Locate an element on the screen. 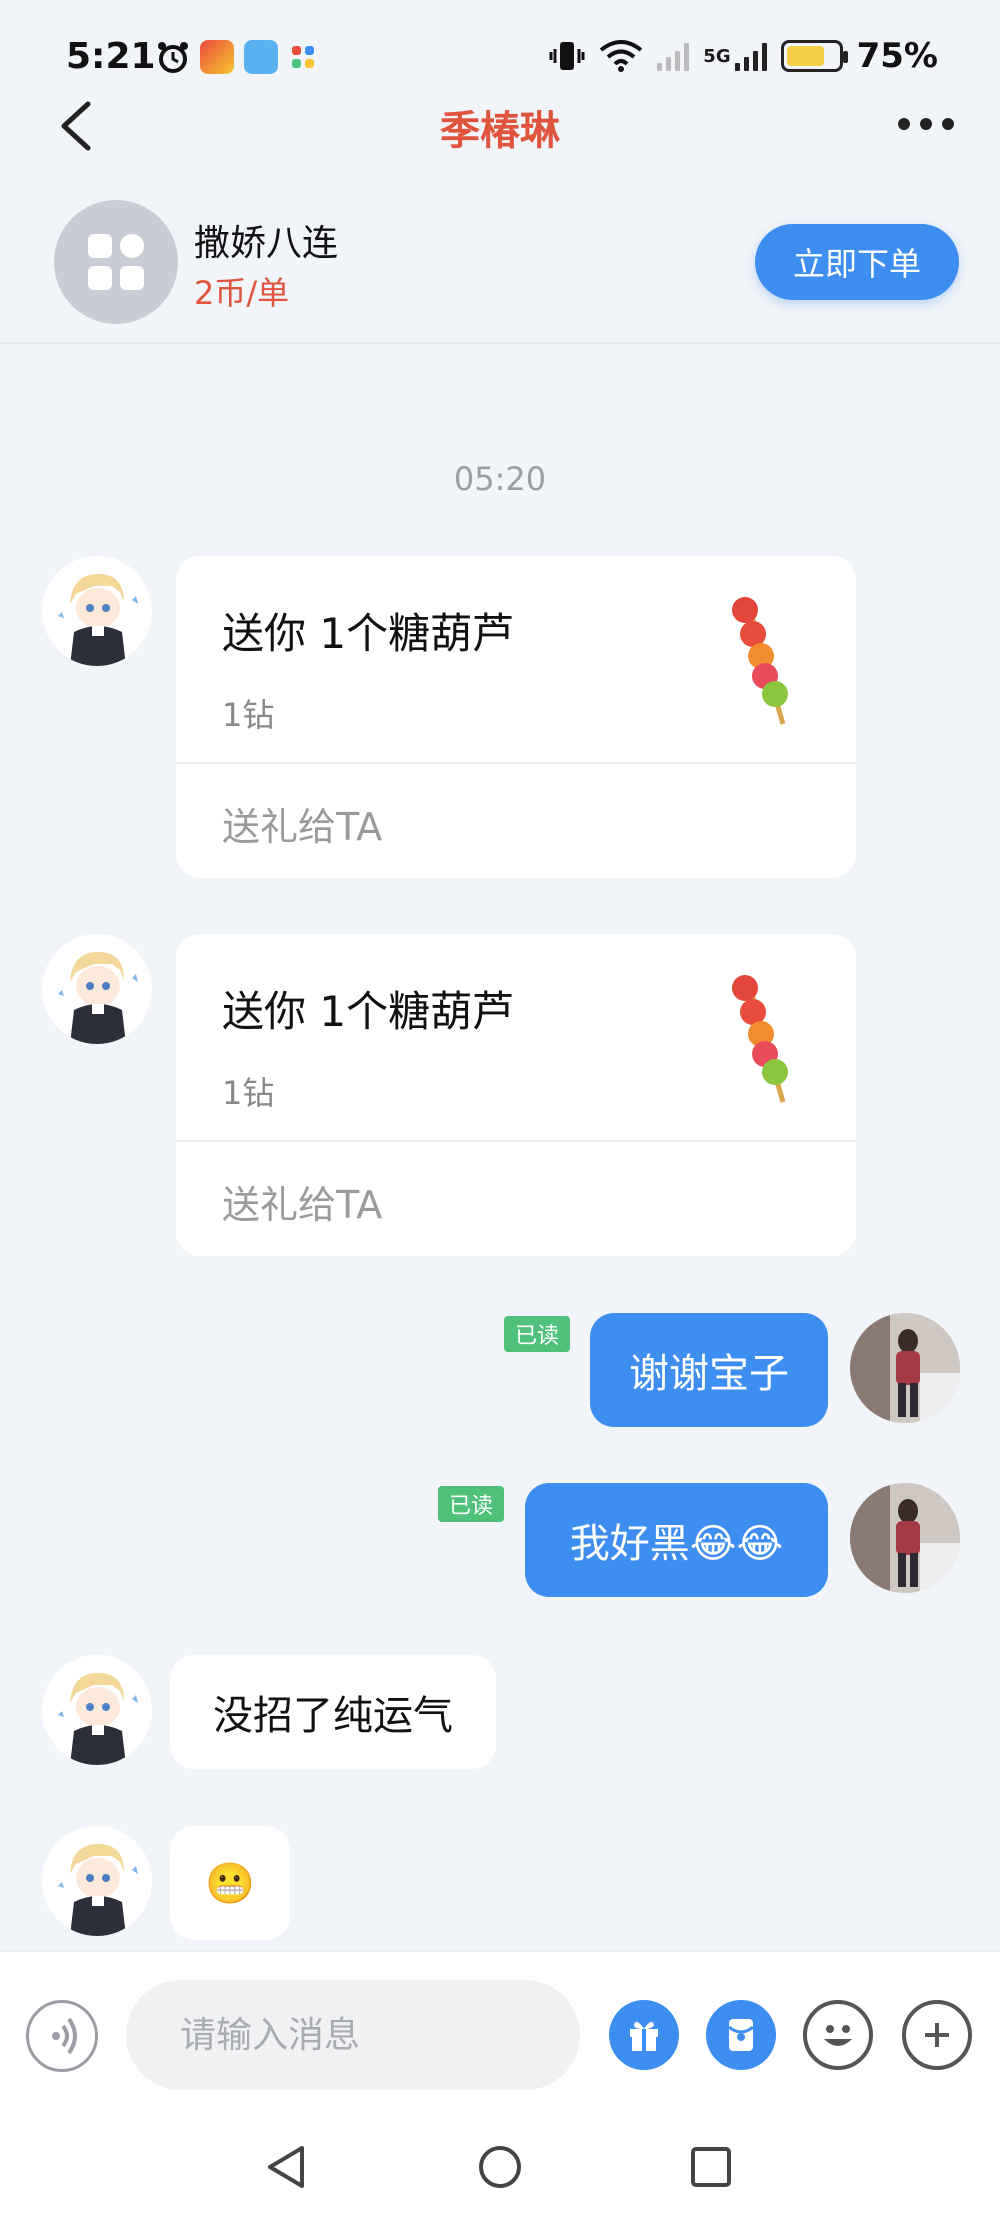 The width and height of the screenshot is (1000, 2220). message-input-bar is located at coordinates (500, 2031).